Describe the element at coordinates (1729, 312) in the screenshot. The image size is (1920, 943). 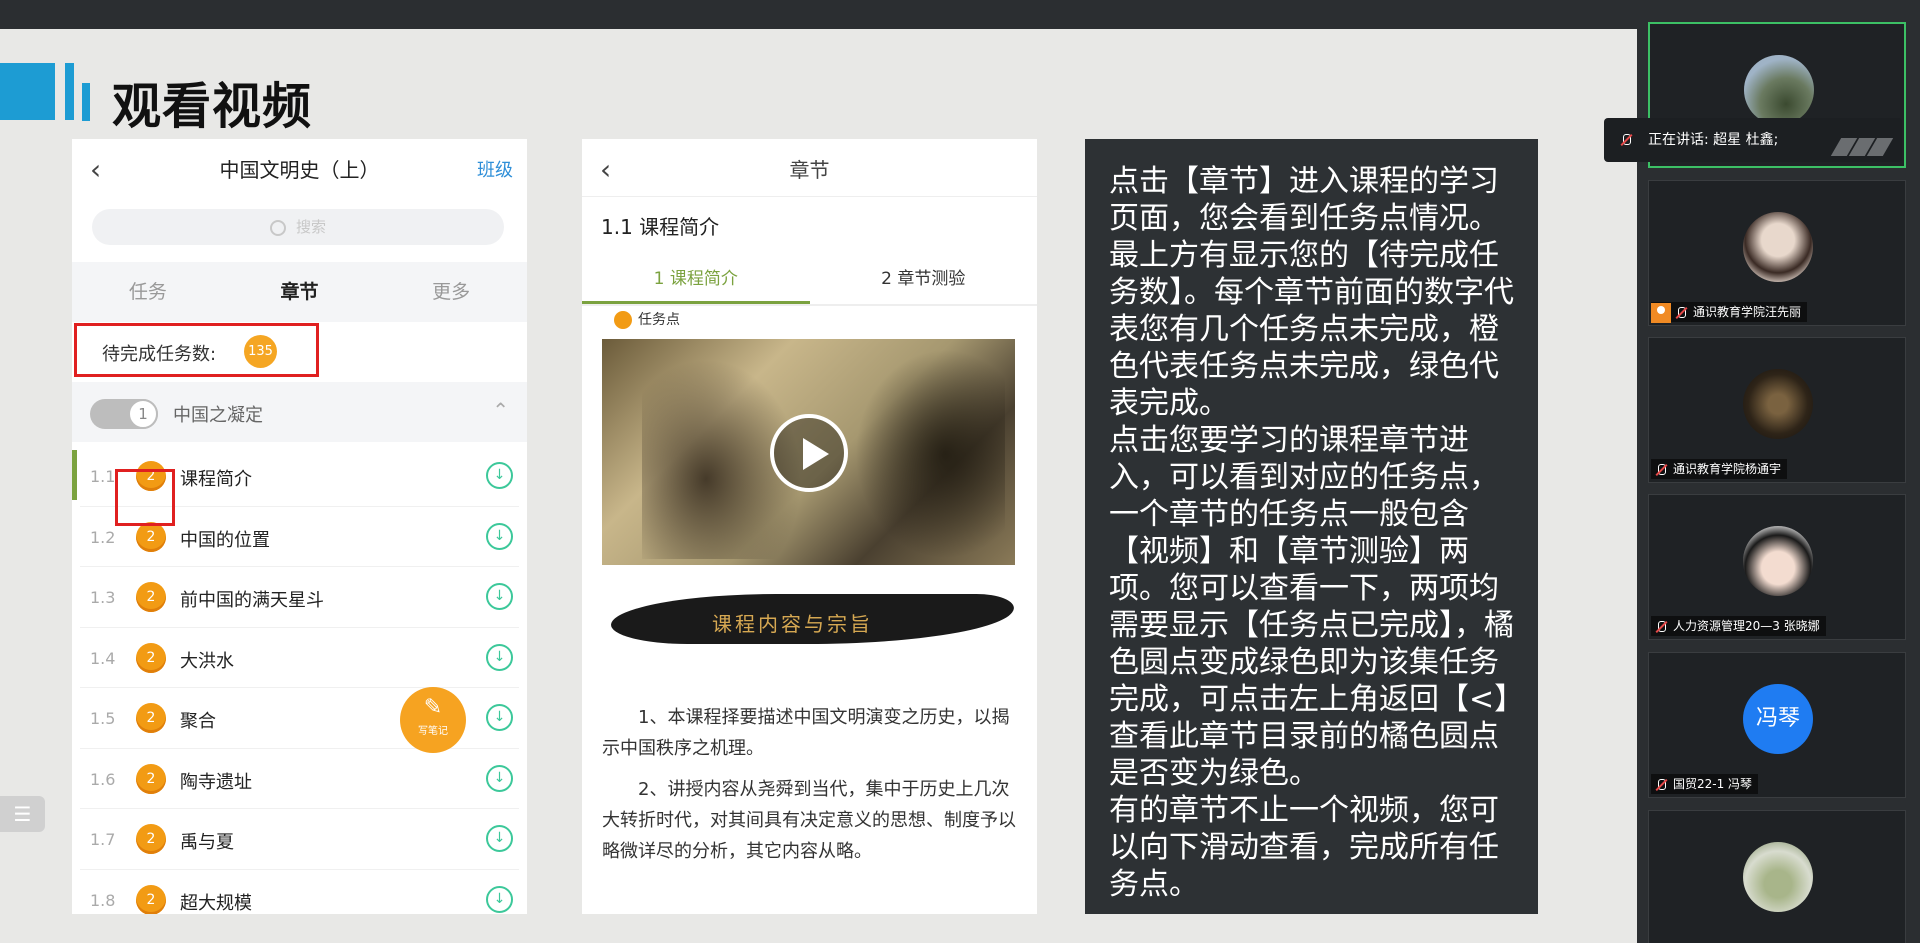
I see `participant-name-tag: 通识教育学院汪先丽` at that location.